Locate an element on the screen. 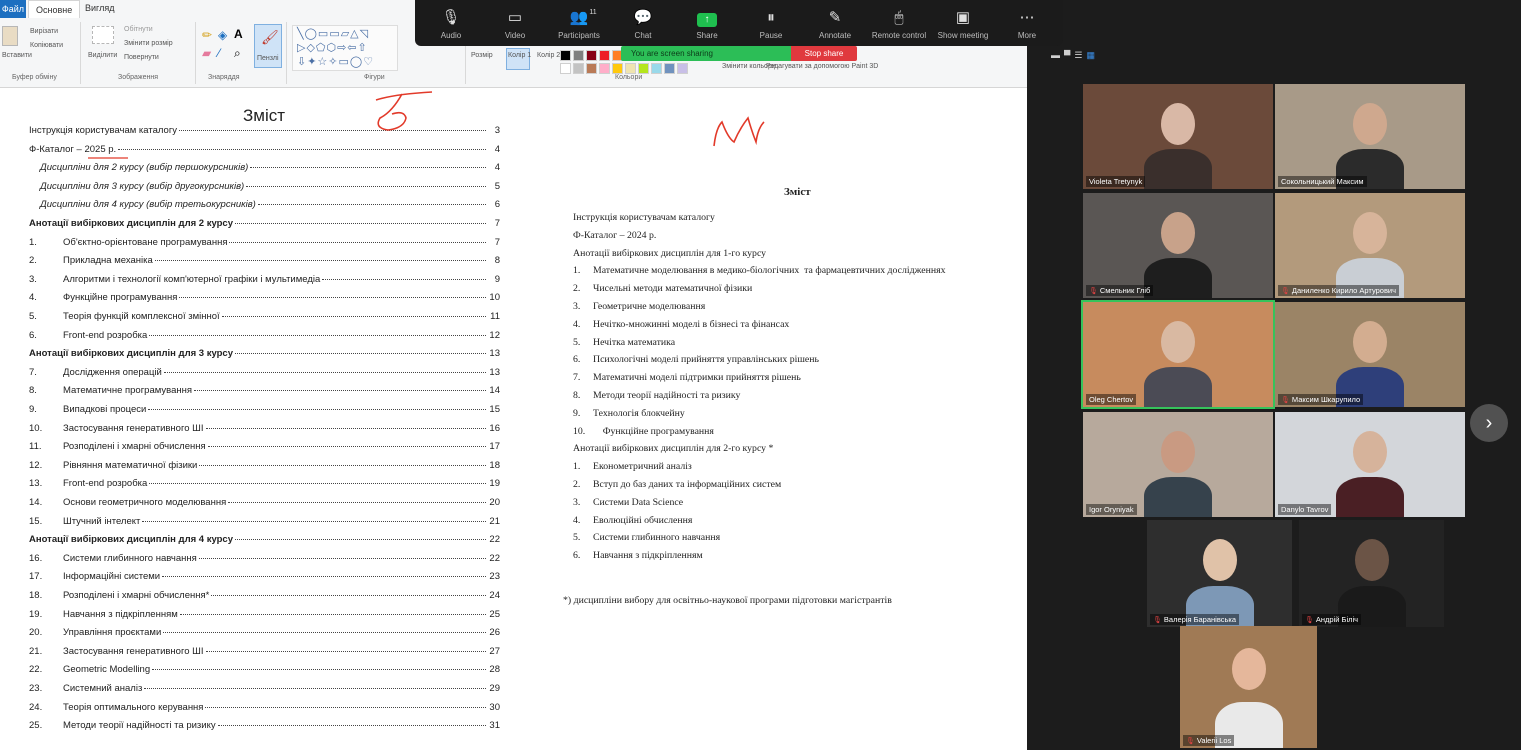 The height and width of the screenshot is (750, 1521). participant-name: Danylo Tavrov is located at coordinates (1305, 509).